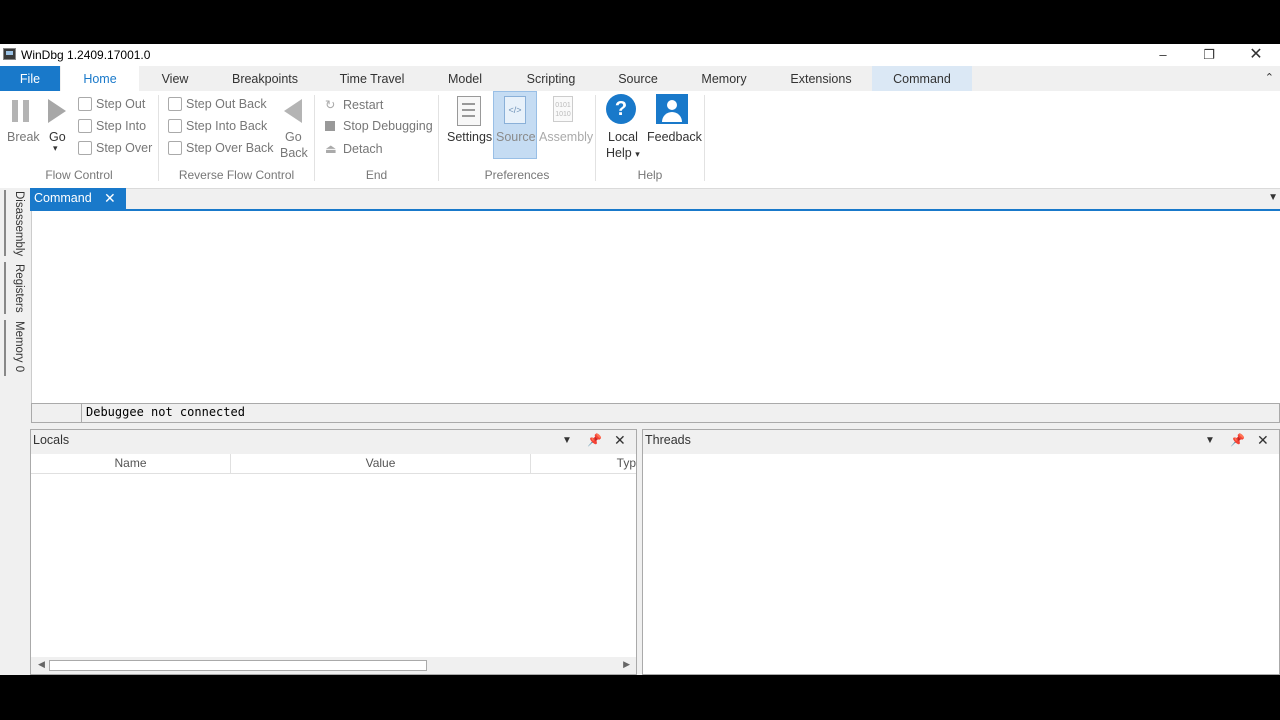  What do you see at coordinates (563, 109) in the screenshot?
I see `assembly-binary-icon: 0101 1010` at bounding box center [563, 109].